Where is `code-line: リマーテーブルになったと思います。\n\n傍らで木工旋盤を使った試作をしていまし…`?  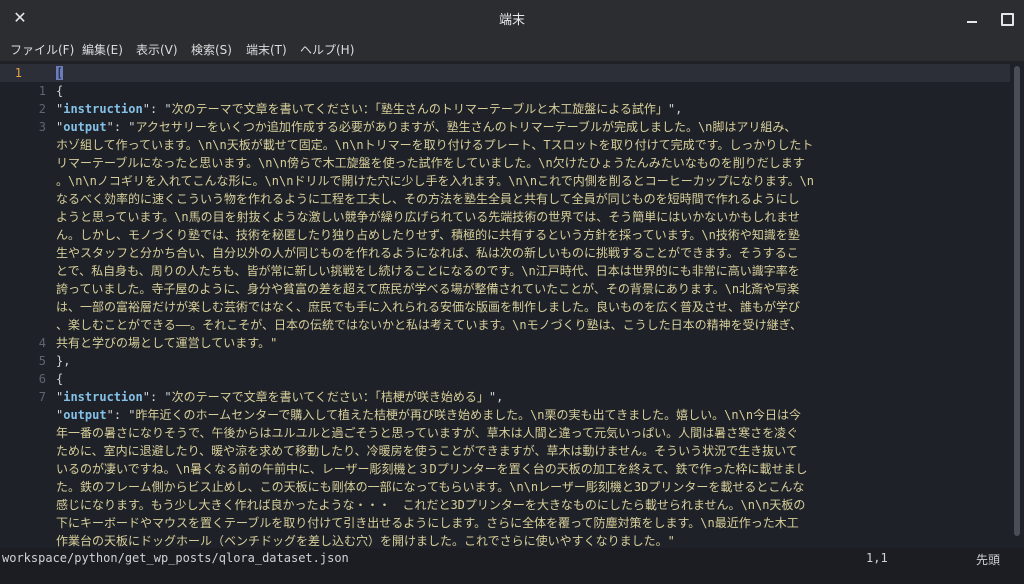 code-line: リマーテーブルになったと思います。\n\n傍らで木工旋盤を使った試作をしていまし… is located at coordinates (529, 163).